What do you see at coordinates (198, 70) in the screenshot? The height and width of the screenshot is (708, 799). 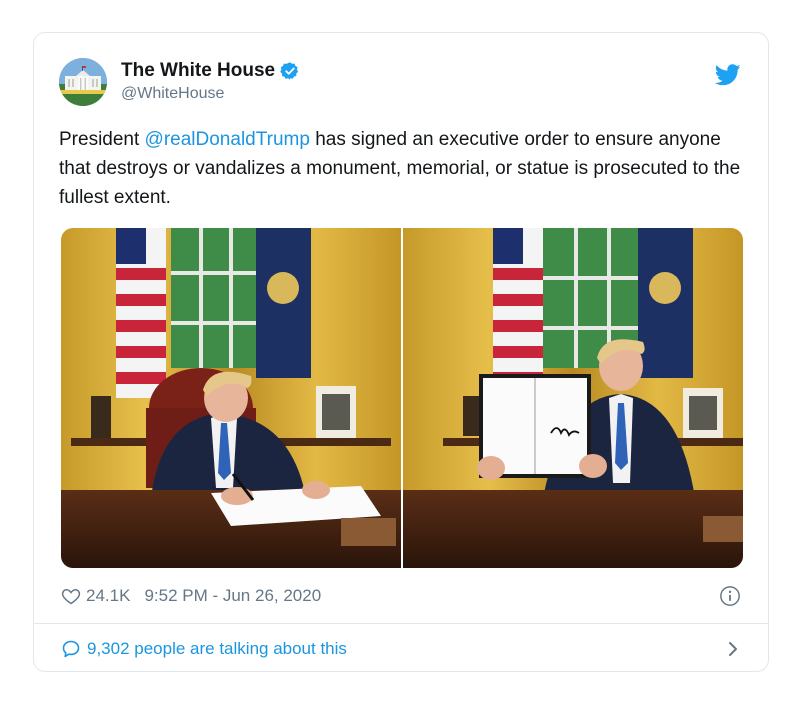 I see `author-display-name: The White House` at bounding box center [198, 70].